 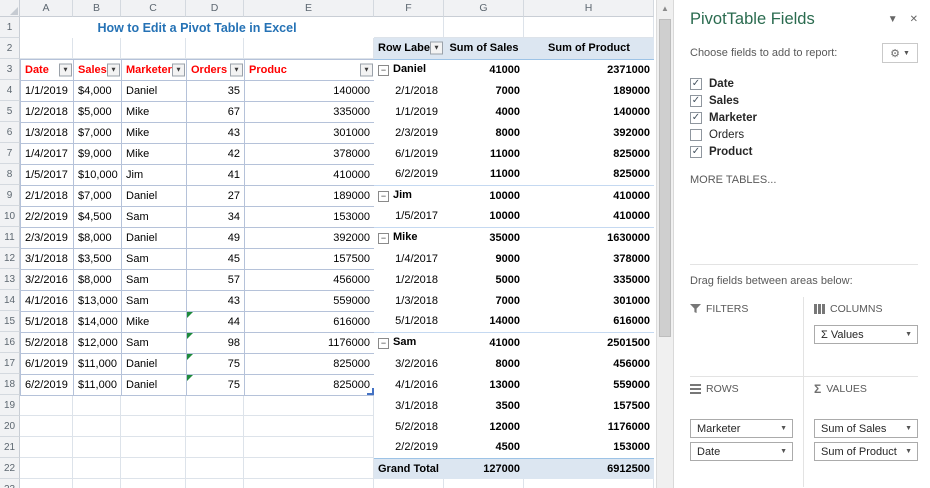 What do you see at coordinates (10, 174) in the screenshot?
I see `row-header-8: 8` at bounding box center [10, 174].